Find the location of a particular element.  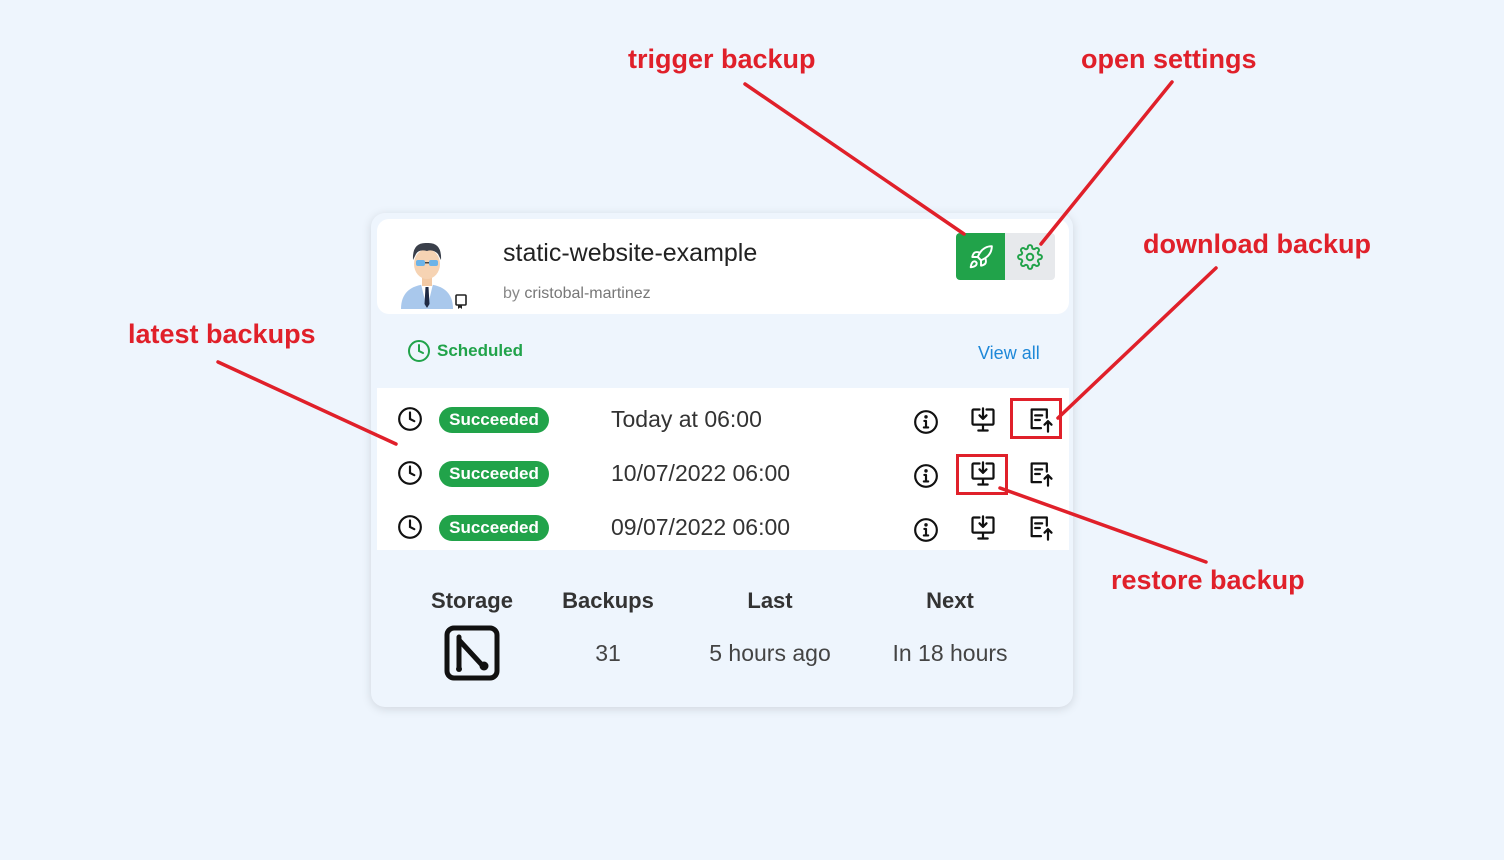

last-value: 5 hours ago is located at coordinates (770, 653).